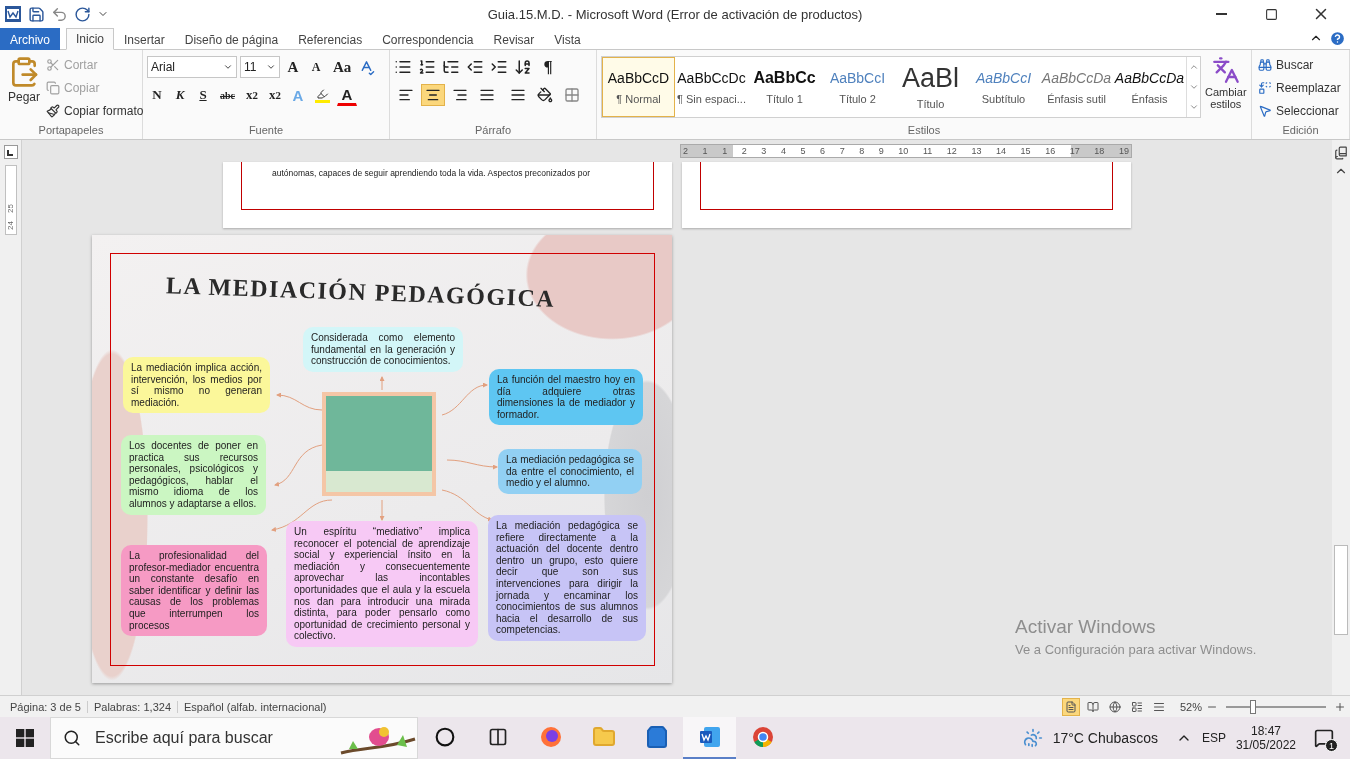 This screenshot has width=1350, height=759. I want to click on redo-icon, so click(82, 14).